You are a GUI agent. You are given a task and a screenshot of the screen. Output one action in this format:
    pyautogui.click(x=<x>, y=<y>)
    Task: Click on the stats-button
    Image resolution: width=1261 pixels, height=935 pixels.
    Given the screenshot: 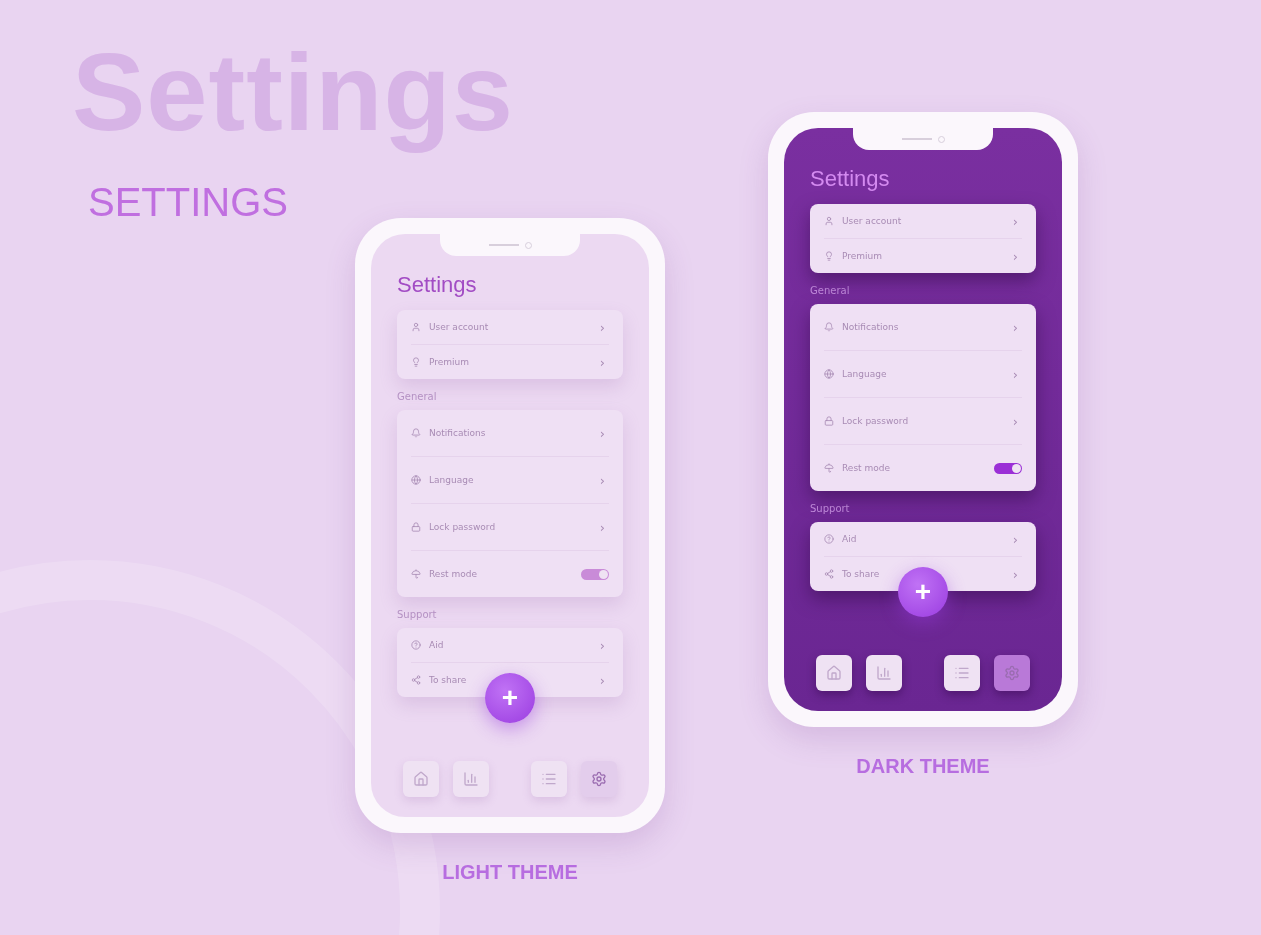 What is the action you would take?
    pyautogui.click(x=884, y=673)
    